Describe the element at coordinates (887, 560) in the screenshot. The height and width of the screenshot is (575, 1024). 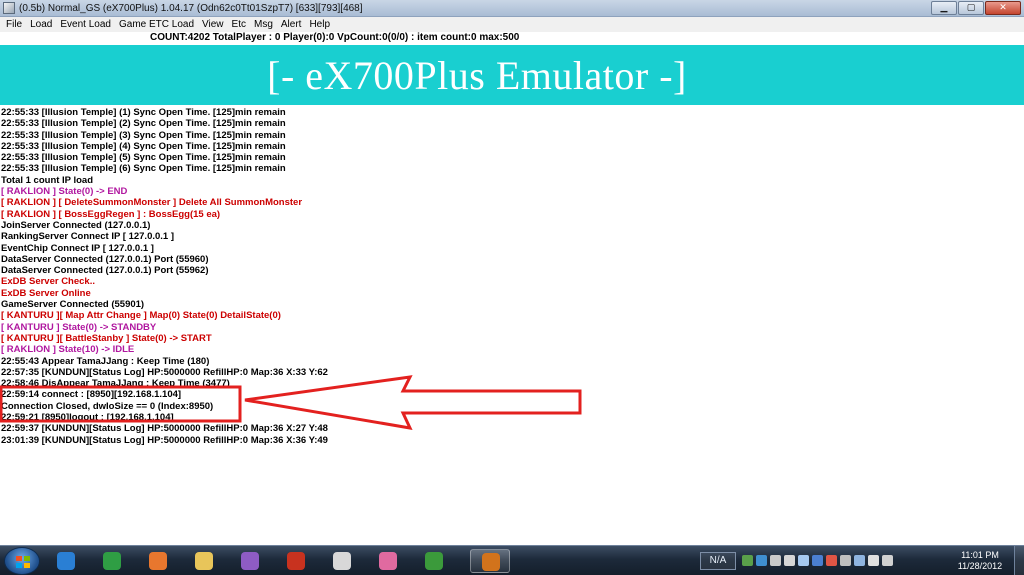
I see `tray-battery-icon` at that location.